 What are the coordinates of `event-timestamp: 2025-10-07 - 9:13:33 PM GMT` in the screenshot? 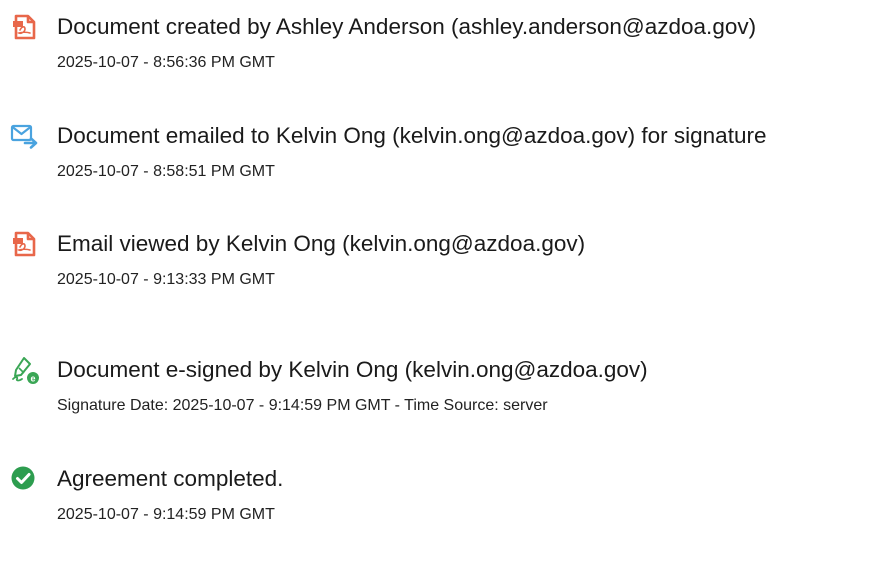 It's located at (166, 279).